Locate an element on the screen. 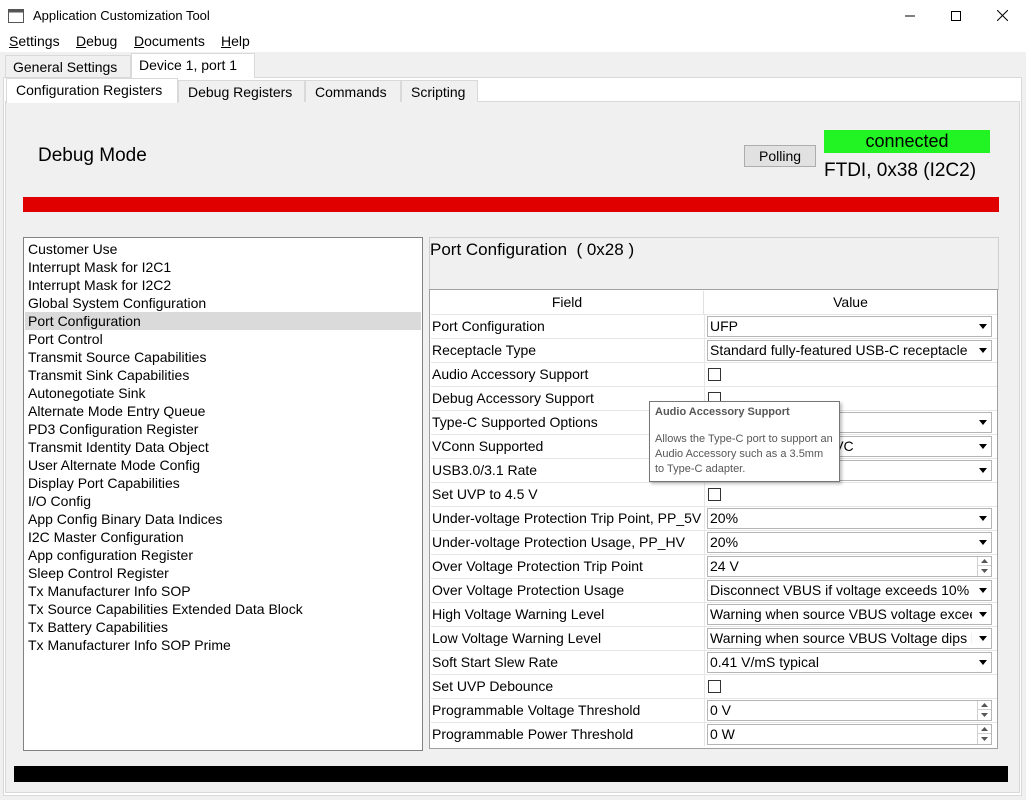 This screenshot has width=1026, height=800. value-dropdown: Disconnect VBUS if voltage exceeds 10% o is located at coordinates (849, 590).